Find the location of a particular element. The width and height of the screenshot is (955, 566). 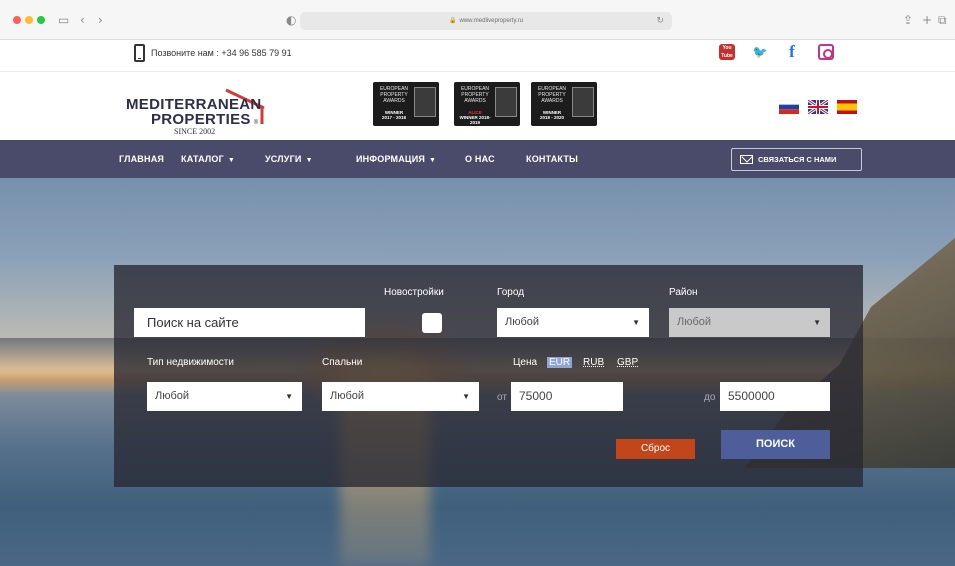

reload-icon: ↻ is located at coordinates (660, 21).